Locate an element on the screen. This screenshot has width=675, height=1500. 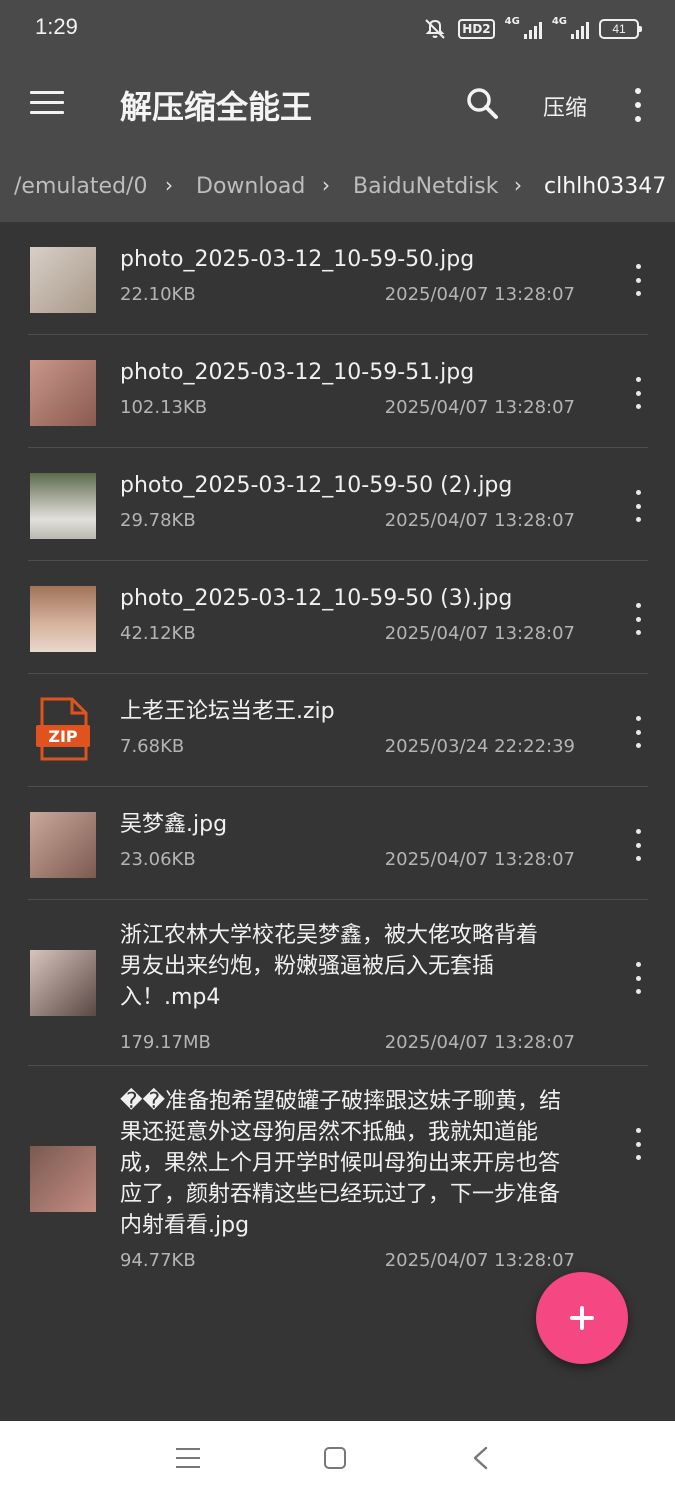
file-date: 2025/03/24 22:22:39 is located at coordinates (479, 746).